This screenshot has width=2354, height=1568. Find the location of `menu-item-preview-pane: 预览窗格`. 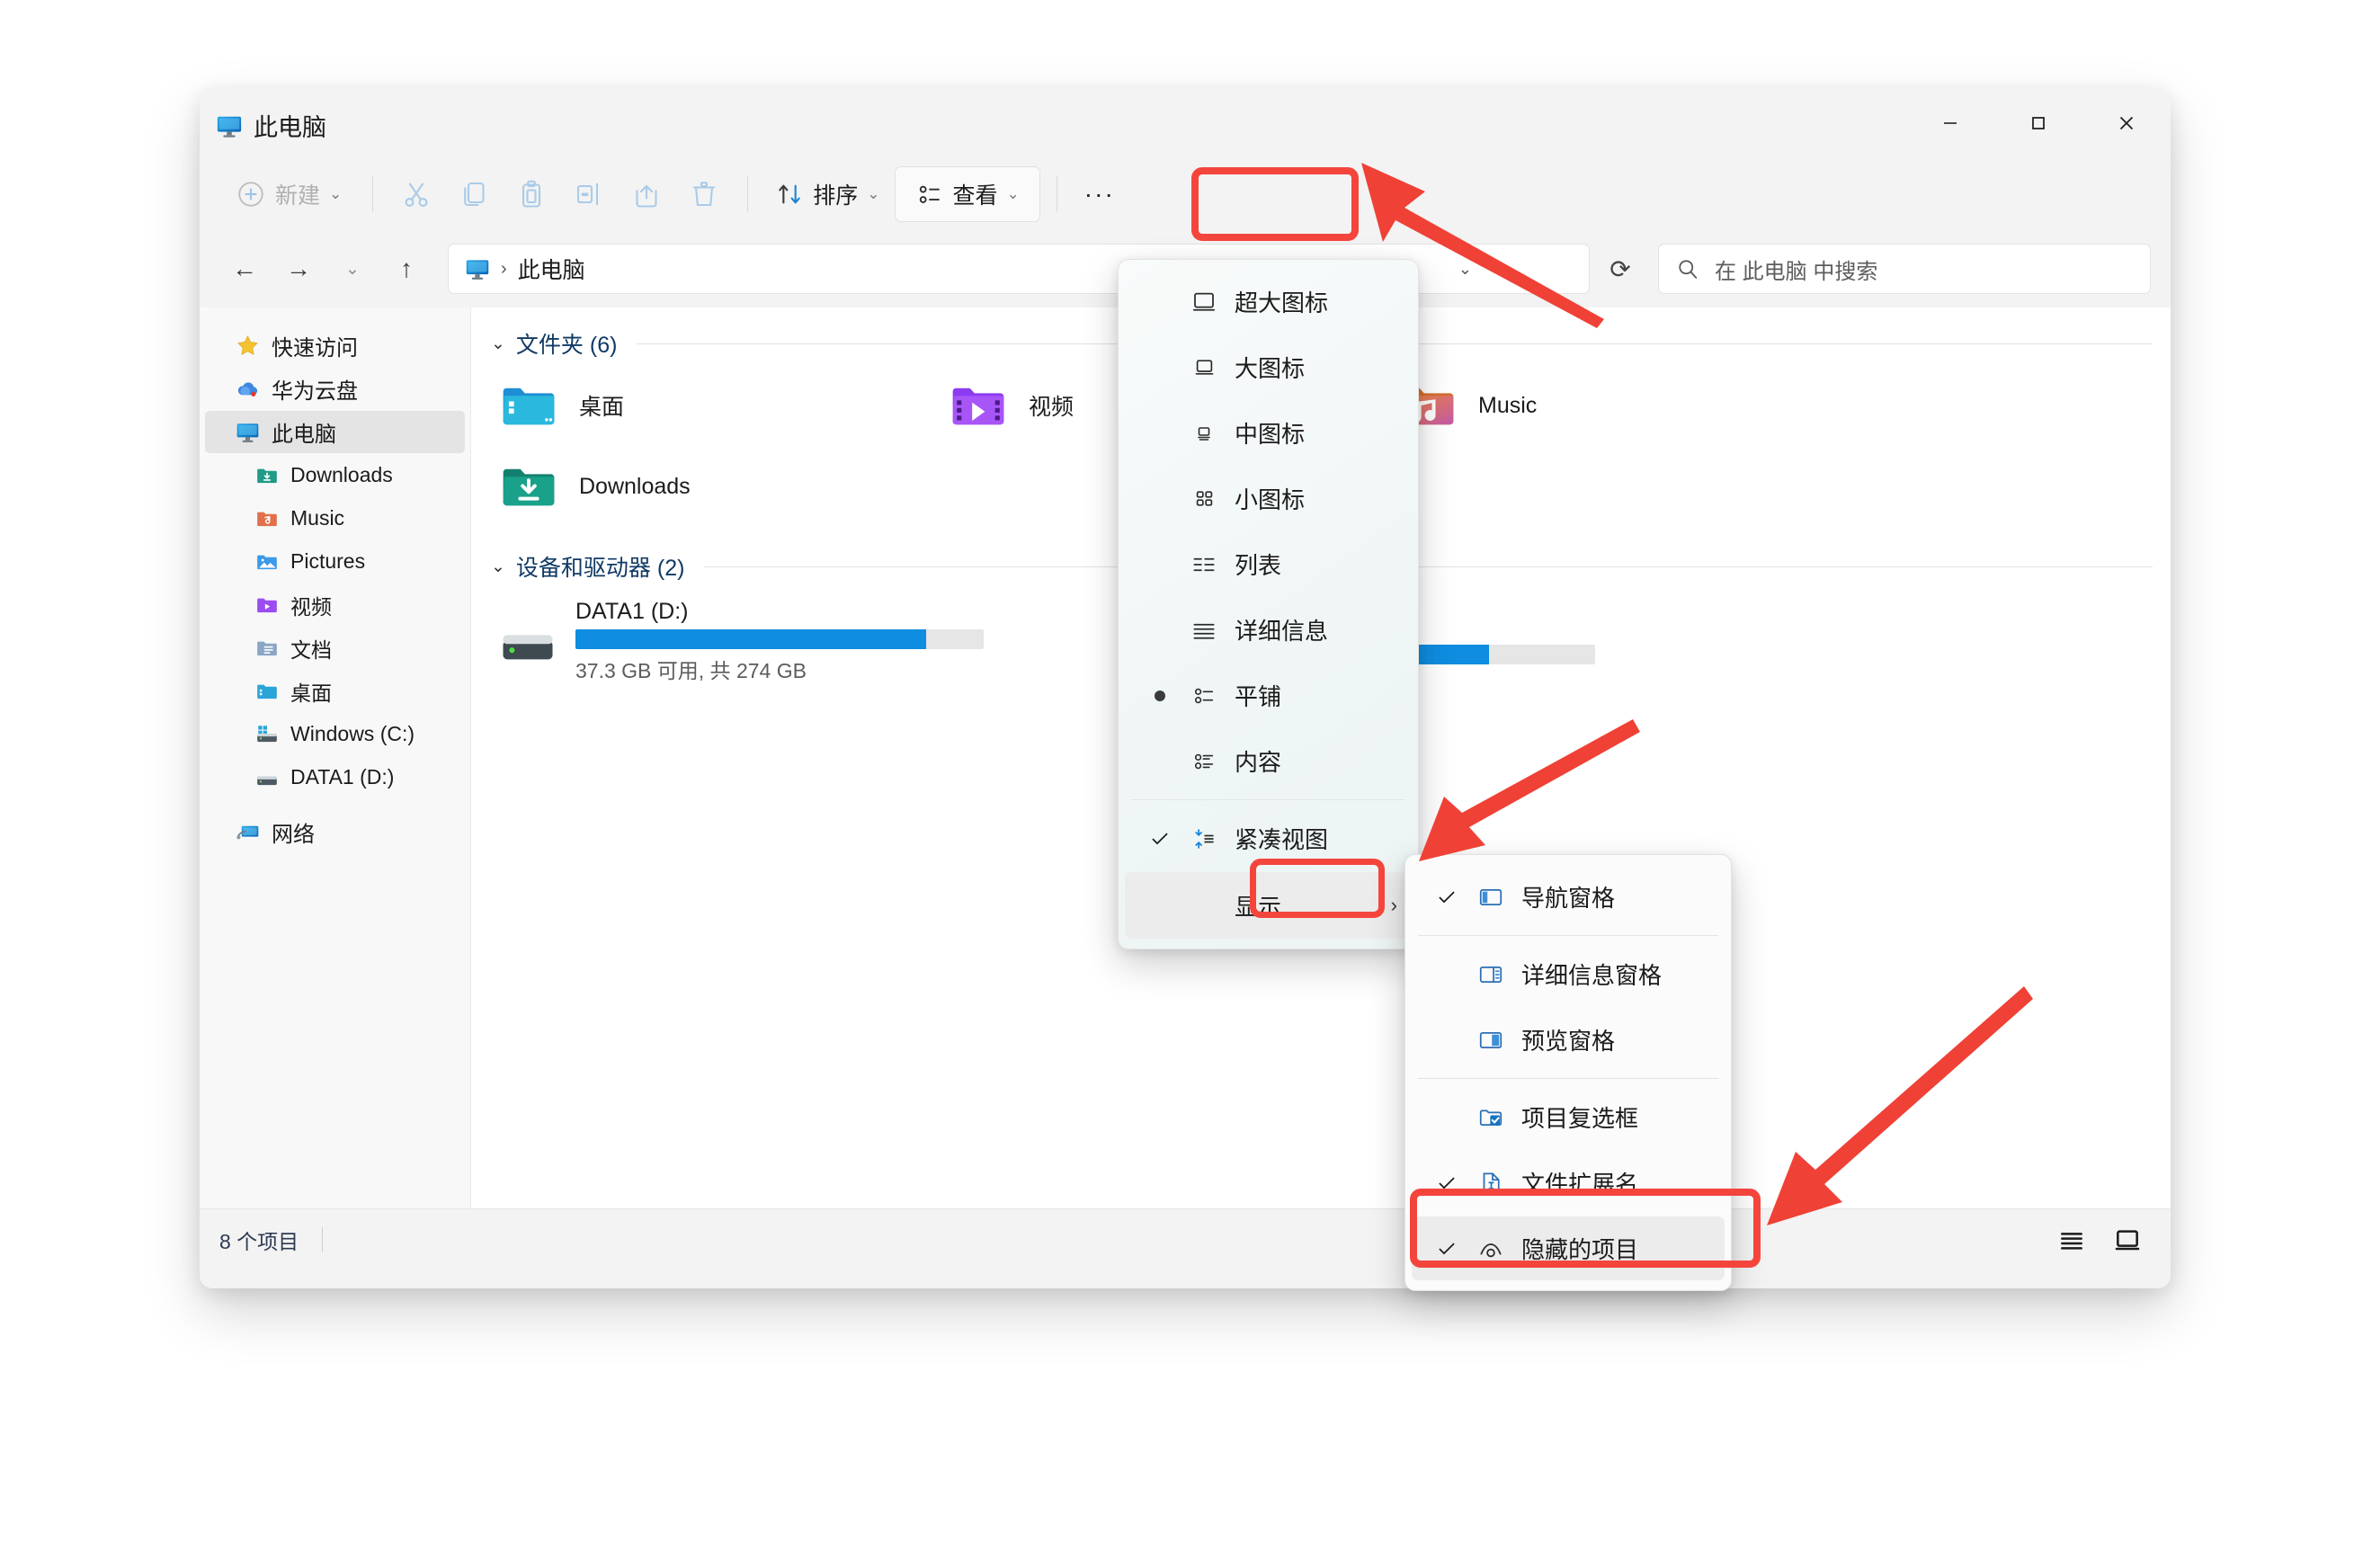

menu-item-preview-pane: 预览窗格 is located at coordinates (1568, 1040).